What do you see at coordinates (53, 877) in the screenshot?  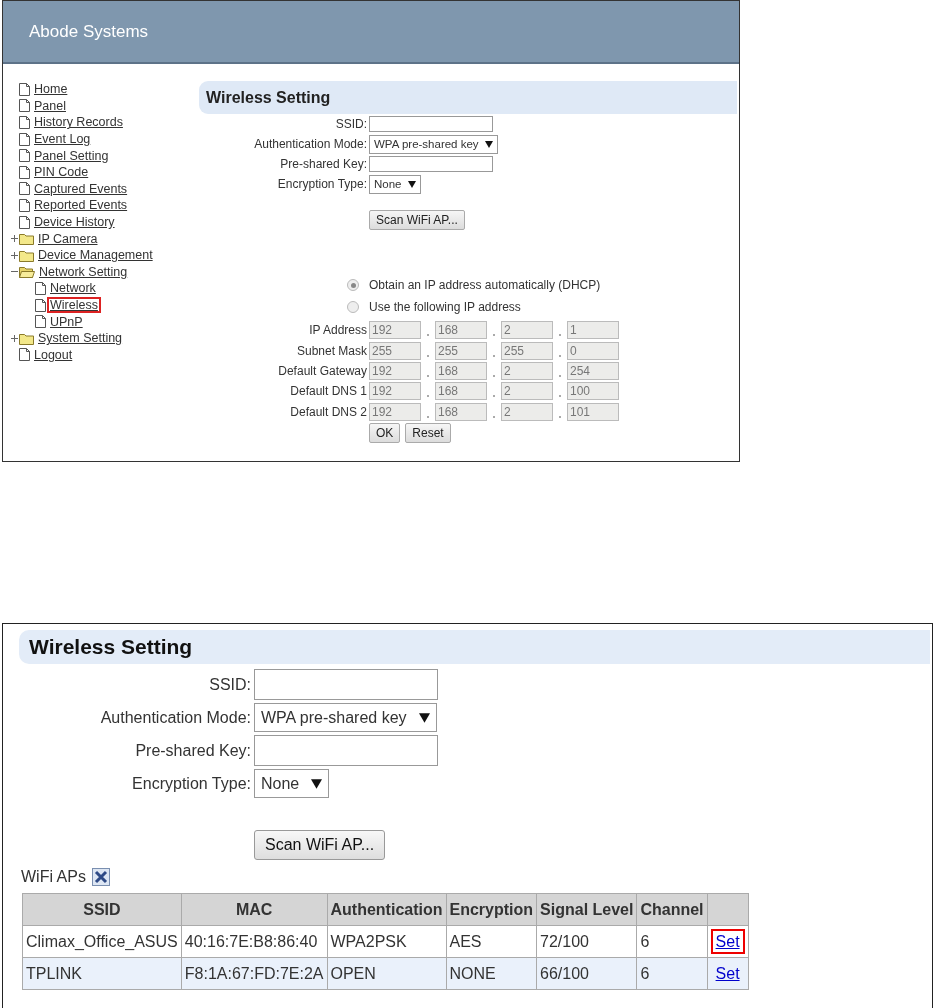 I see `list-label: WiFi APs` at bounding box center [53, 877].